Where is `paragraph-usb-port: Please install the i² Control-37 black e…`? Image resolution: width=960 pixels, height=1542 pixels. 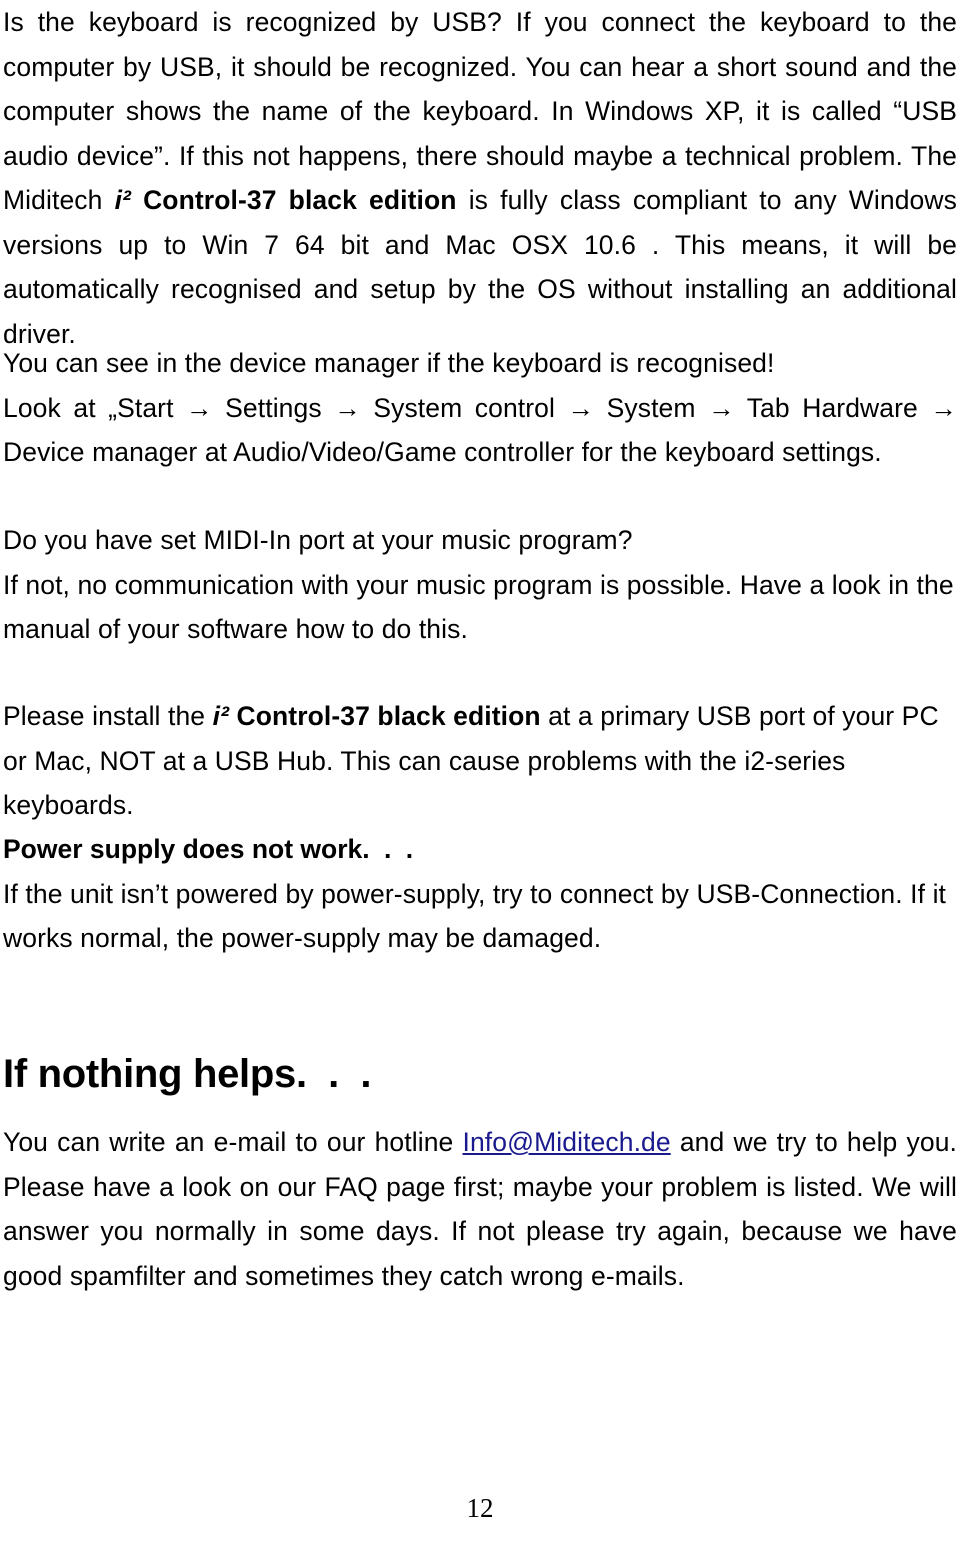 paragraph-usb-port: Please install the i² Control-37 black e… is located at coordinates (480, 761).